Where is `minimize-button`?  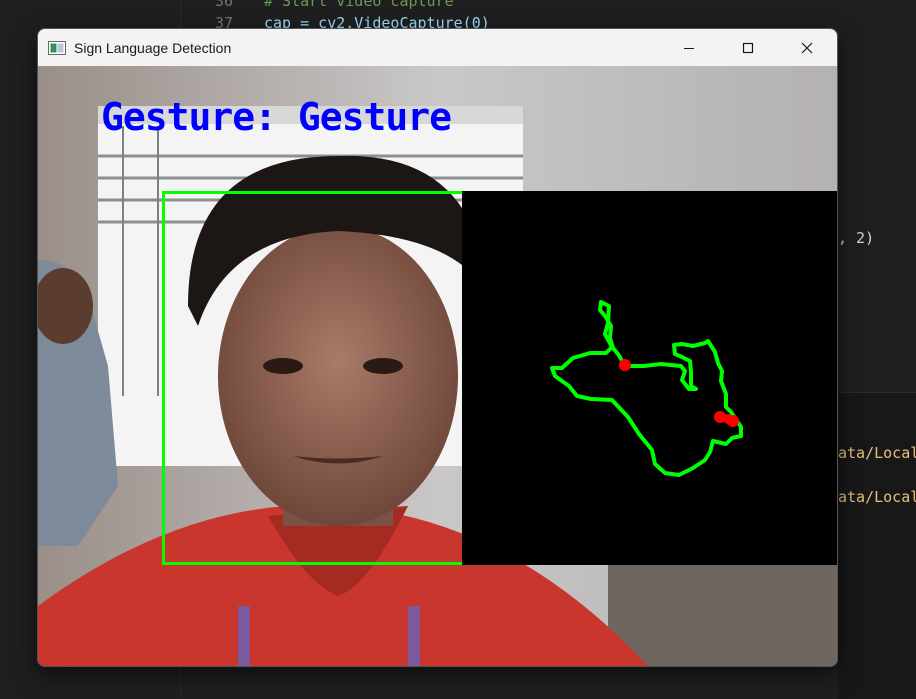 minimize-button is located at coordinates (689, 47).